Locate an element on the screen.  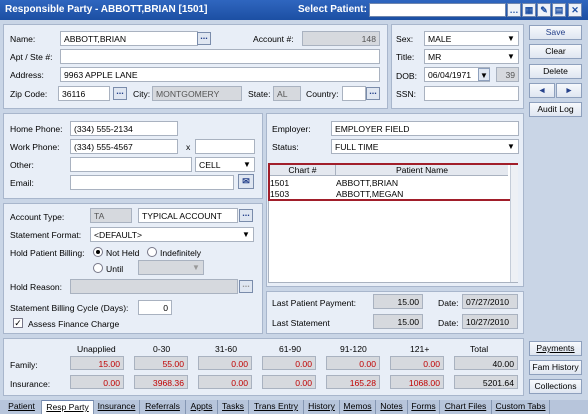
other-phone-field is located at coordinates (131, 164).